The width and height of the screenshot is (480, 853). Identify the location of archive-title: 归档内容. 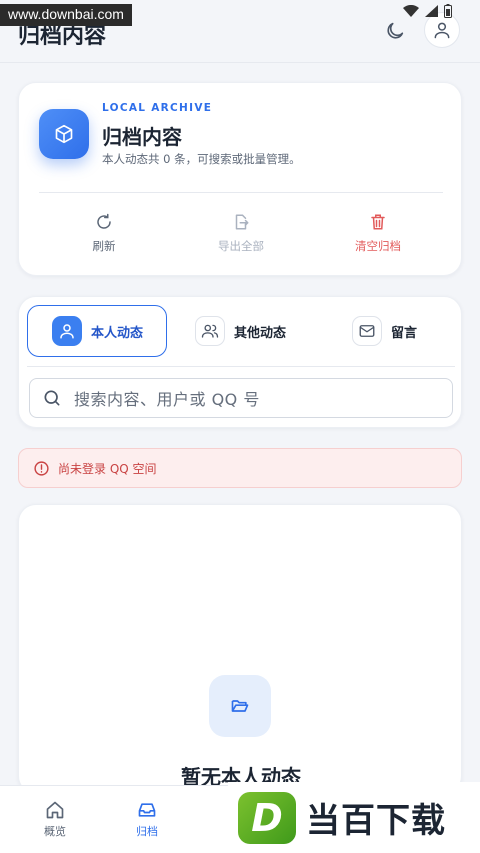
(142, 137).